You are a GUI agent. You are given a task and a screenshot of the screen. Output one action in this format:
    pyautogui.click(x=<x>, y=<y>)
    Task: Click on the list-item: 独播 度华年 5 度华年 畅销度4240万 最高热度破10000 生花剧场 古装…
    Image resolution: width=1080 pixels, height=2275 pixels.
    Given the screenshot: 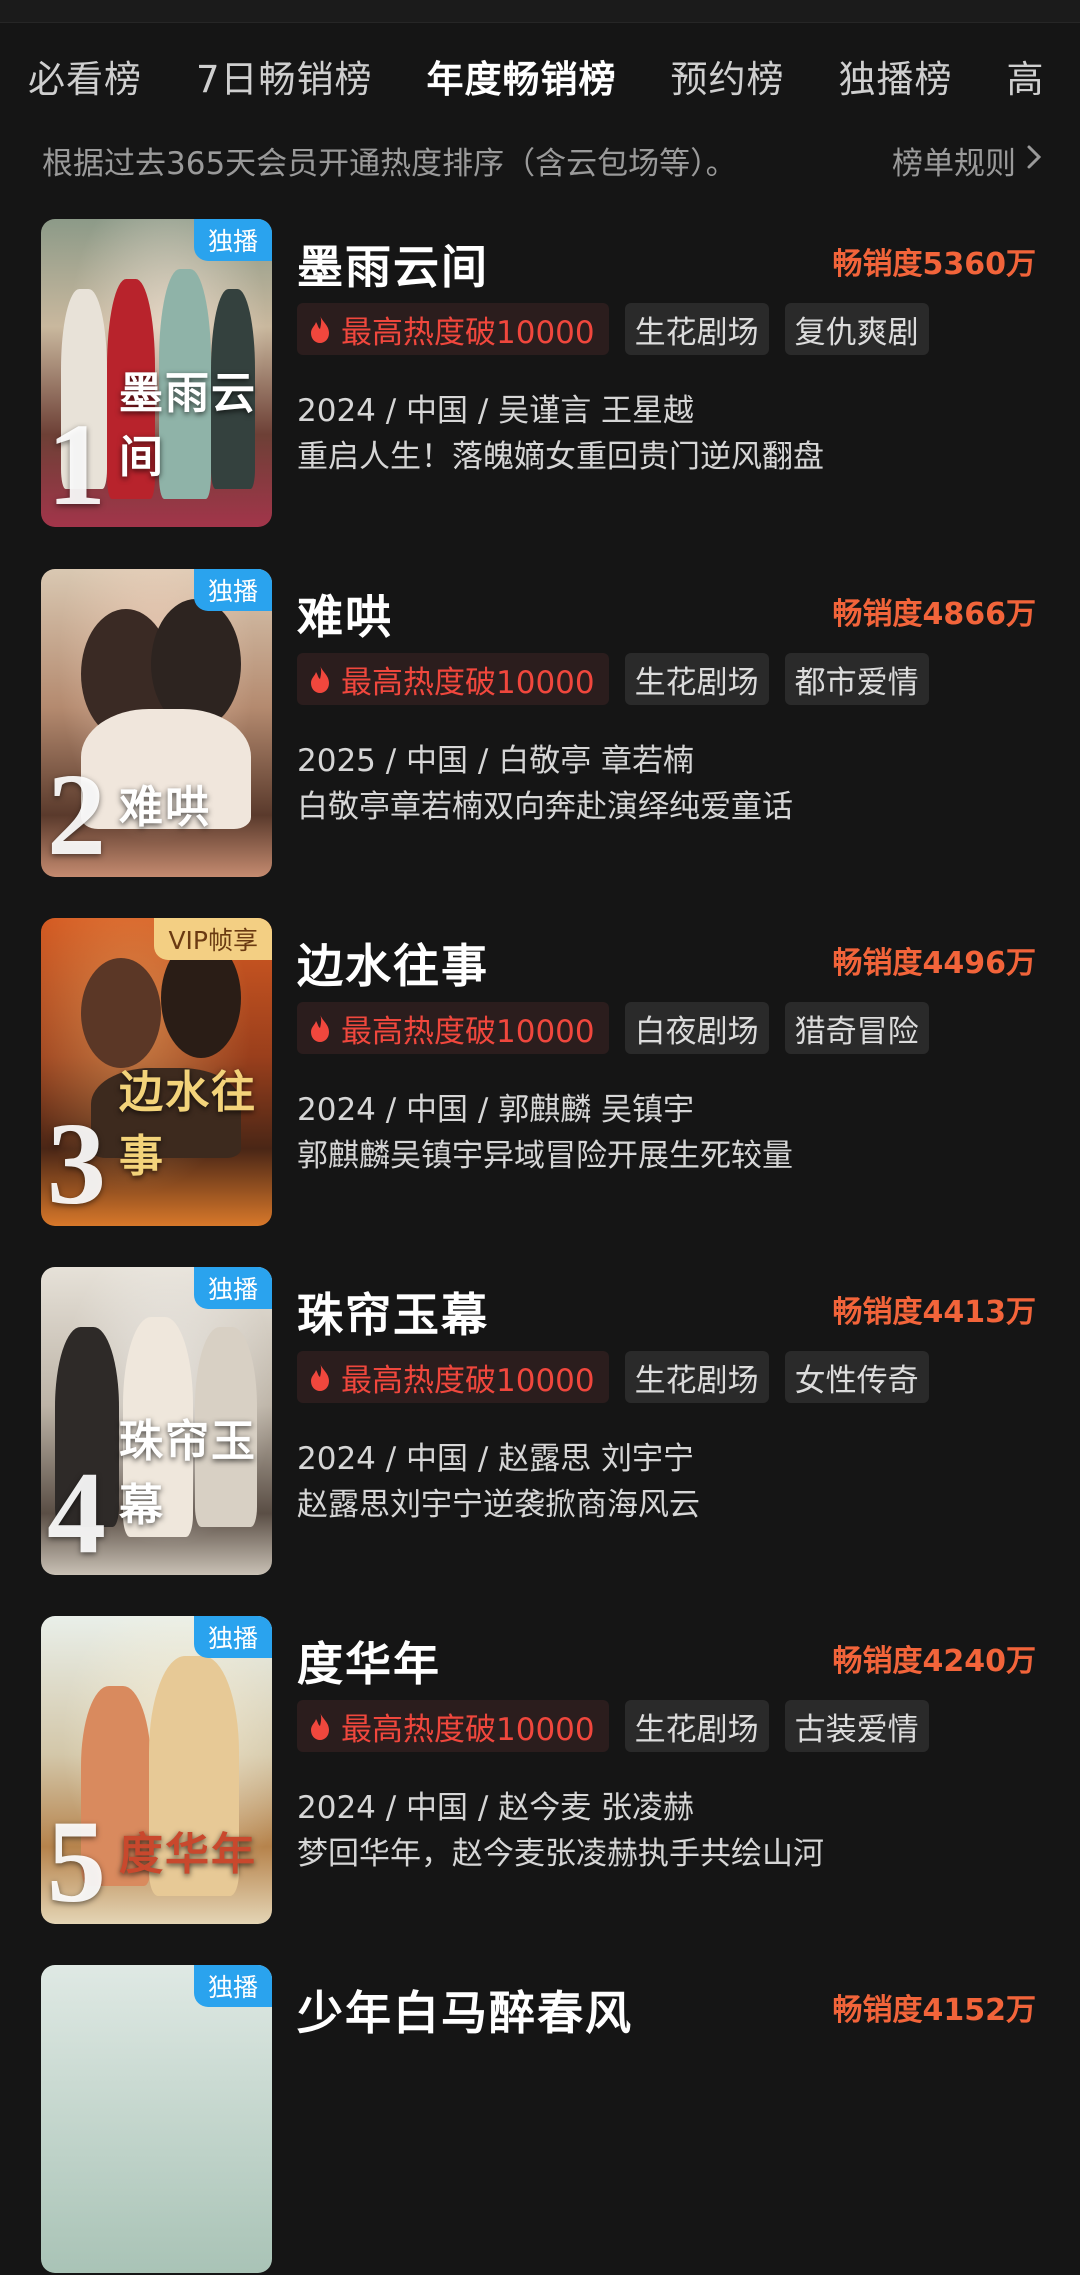 What is the action you would take?
    pyautogui.click(x=540, y=1771)
    